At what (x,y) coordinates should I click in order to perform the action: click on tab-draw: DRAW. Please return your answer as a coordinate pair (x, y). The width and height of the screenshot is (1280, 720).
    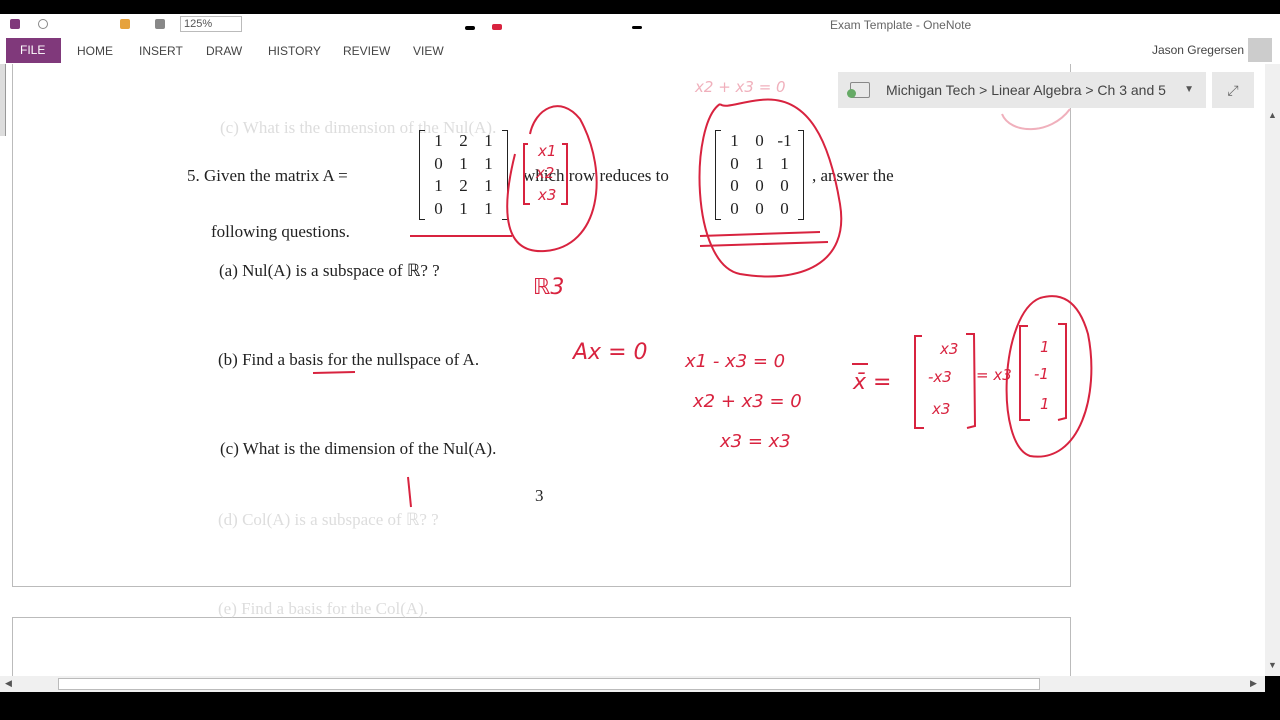
    Looking at the image, I should click on (224, 51).